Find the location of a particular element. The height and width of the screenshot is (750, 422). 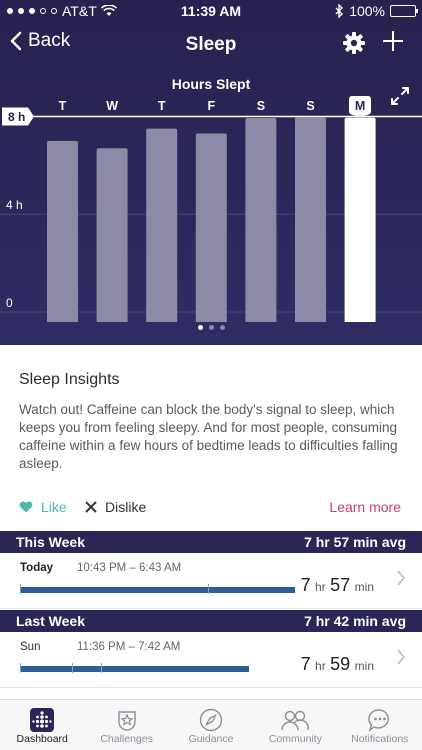

dislike-button: Dislike is located at coordinates (115, 507).